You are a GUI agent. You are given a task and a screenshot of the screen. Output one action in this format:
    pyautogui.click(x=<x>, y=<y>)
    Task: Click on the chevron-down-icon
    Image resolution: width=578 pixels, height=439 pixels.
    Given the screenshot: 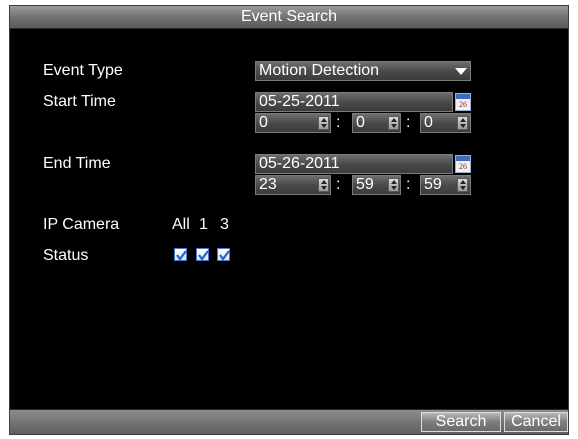 What is the action you would take?
    pyautogui.click(x=461, y=71)
    